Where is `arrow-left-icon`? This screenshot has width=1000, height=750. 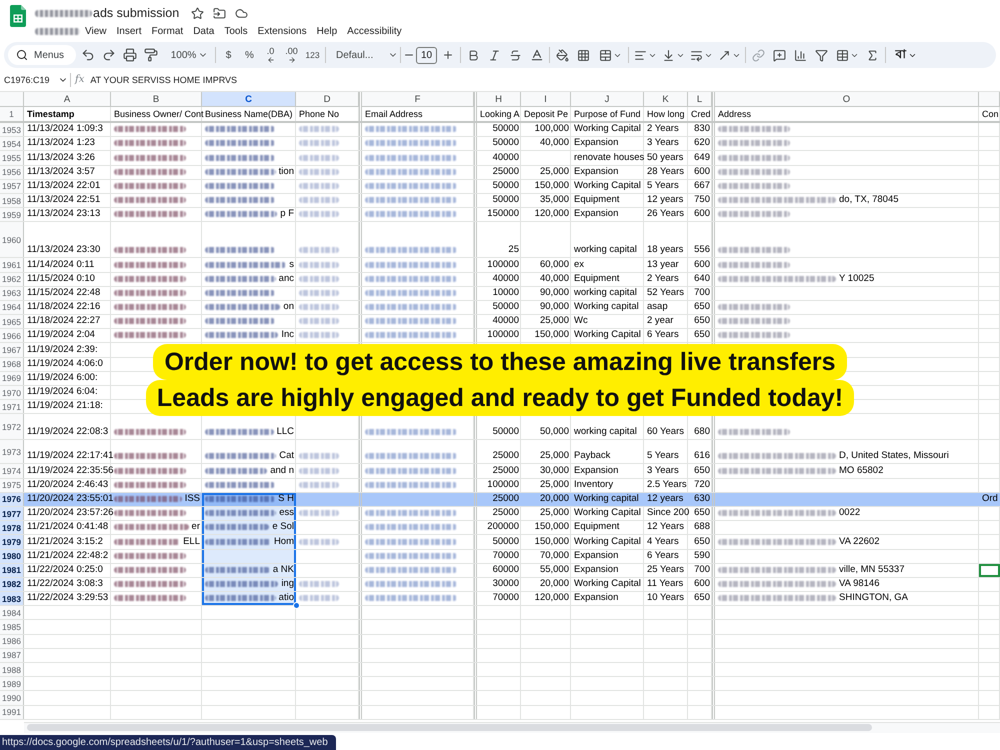
arrow-left-icon is located at coordinates (270, 60).